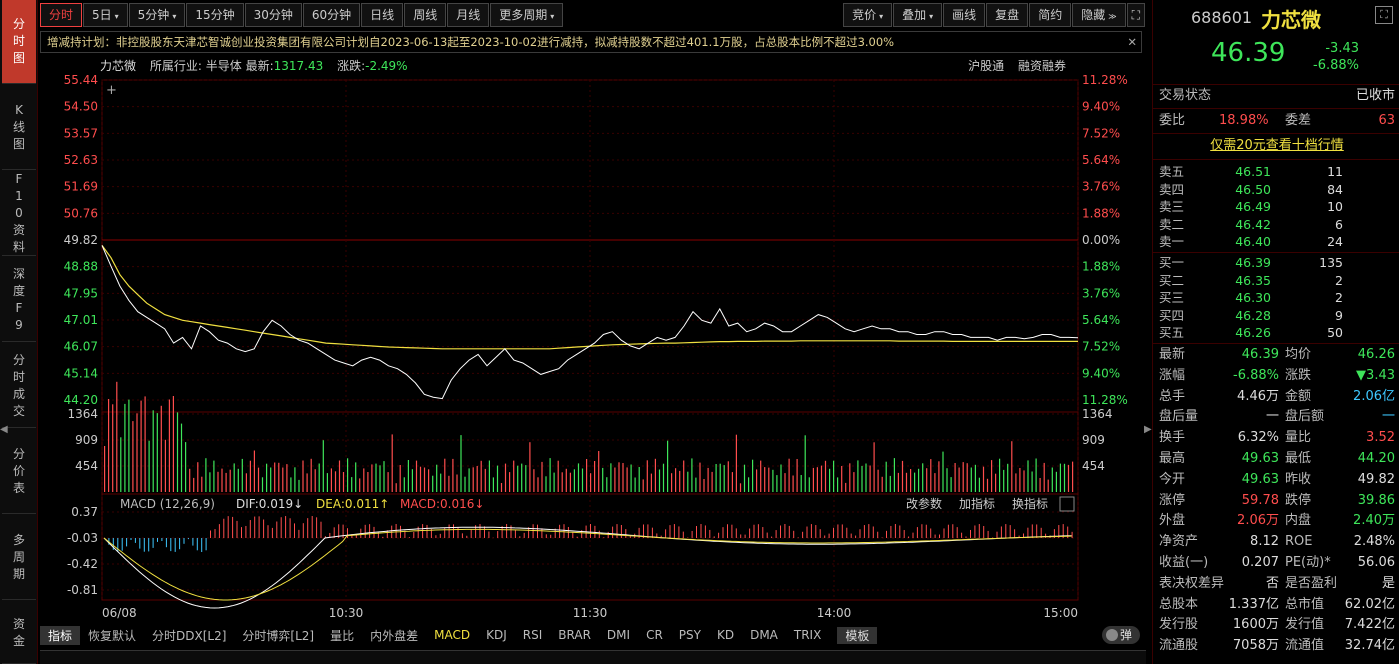 The width and height of the screenshot is (1399, 664). I want to click on stat-value: 2.40万, so click(1374, 521).